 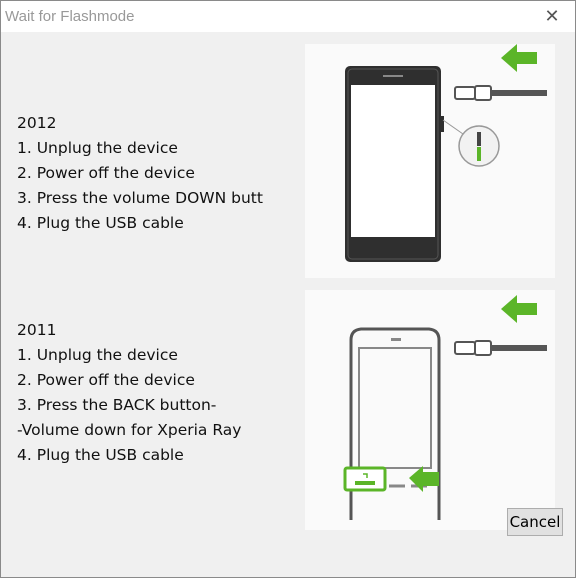 What do you see at coordinates (288, 16) in the screenshot?
I see `title-bar: Wait for Flashmode ✕` at bounding box center [288, 16].